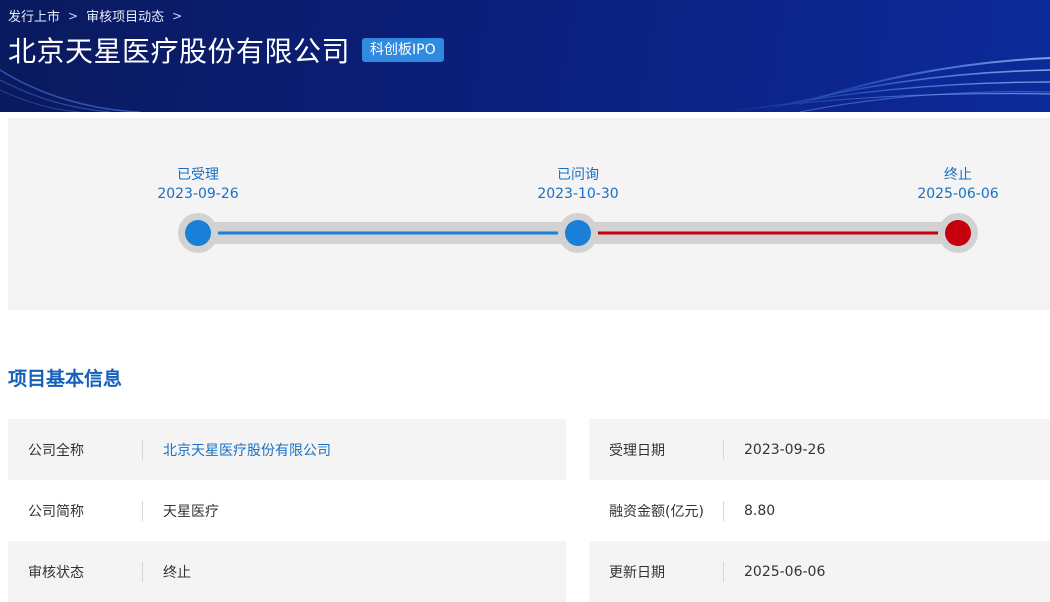  Describe the element at coordinates (819, 510) in the screenshot. I see `info-row-financing-amount: 融资金额(亿元) 8.80` at that location.